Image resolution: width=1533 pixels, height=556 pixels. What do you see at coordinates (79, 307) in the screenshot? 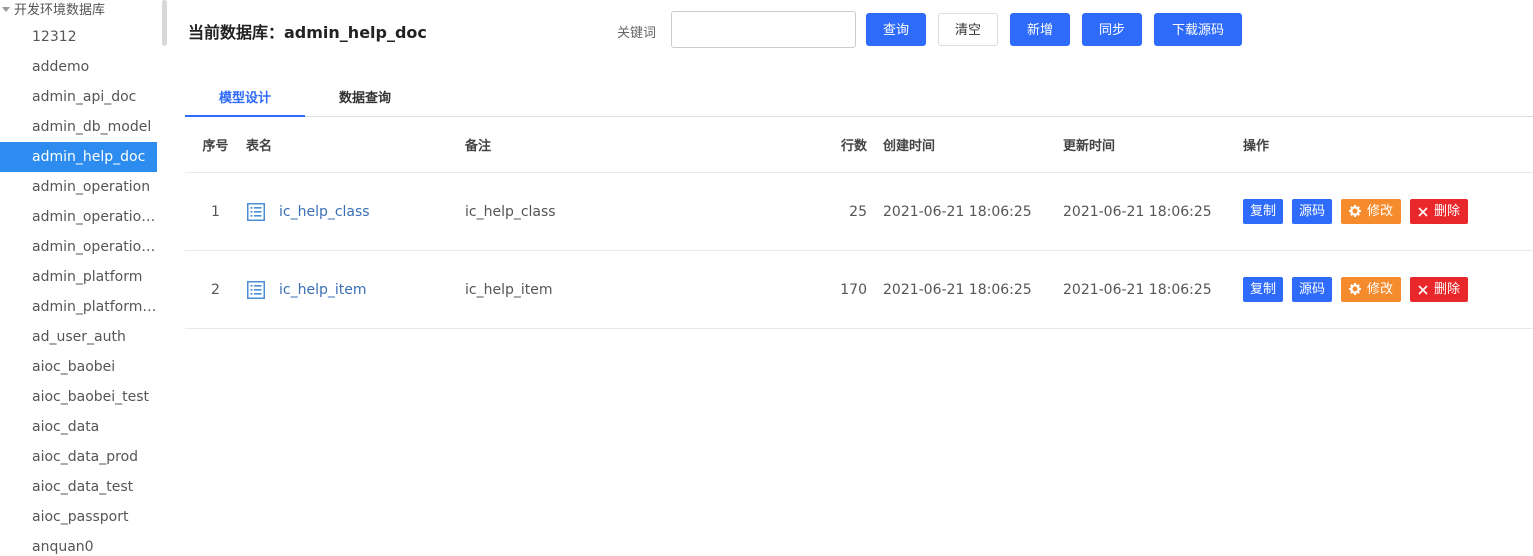
I see `sidebar-item-db: admin_platform52` at bounding box center [79, 307].